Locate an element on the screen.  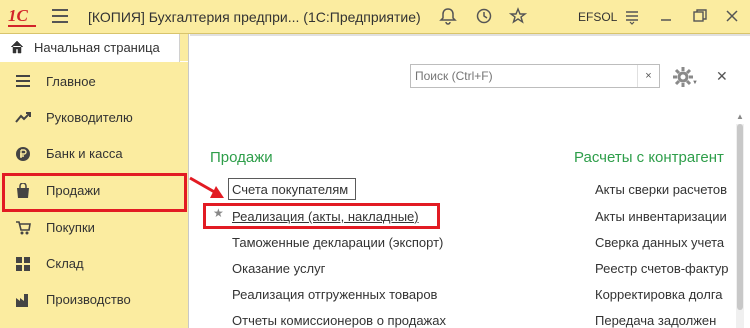
sidebar-item-label: Производство is located at coordinates (88, 299).